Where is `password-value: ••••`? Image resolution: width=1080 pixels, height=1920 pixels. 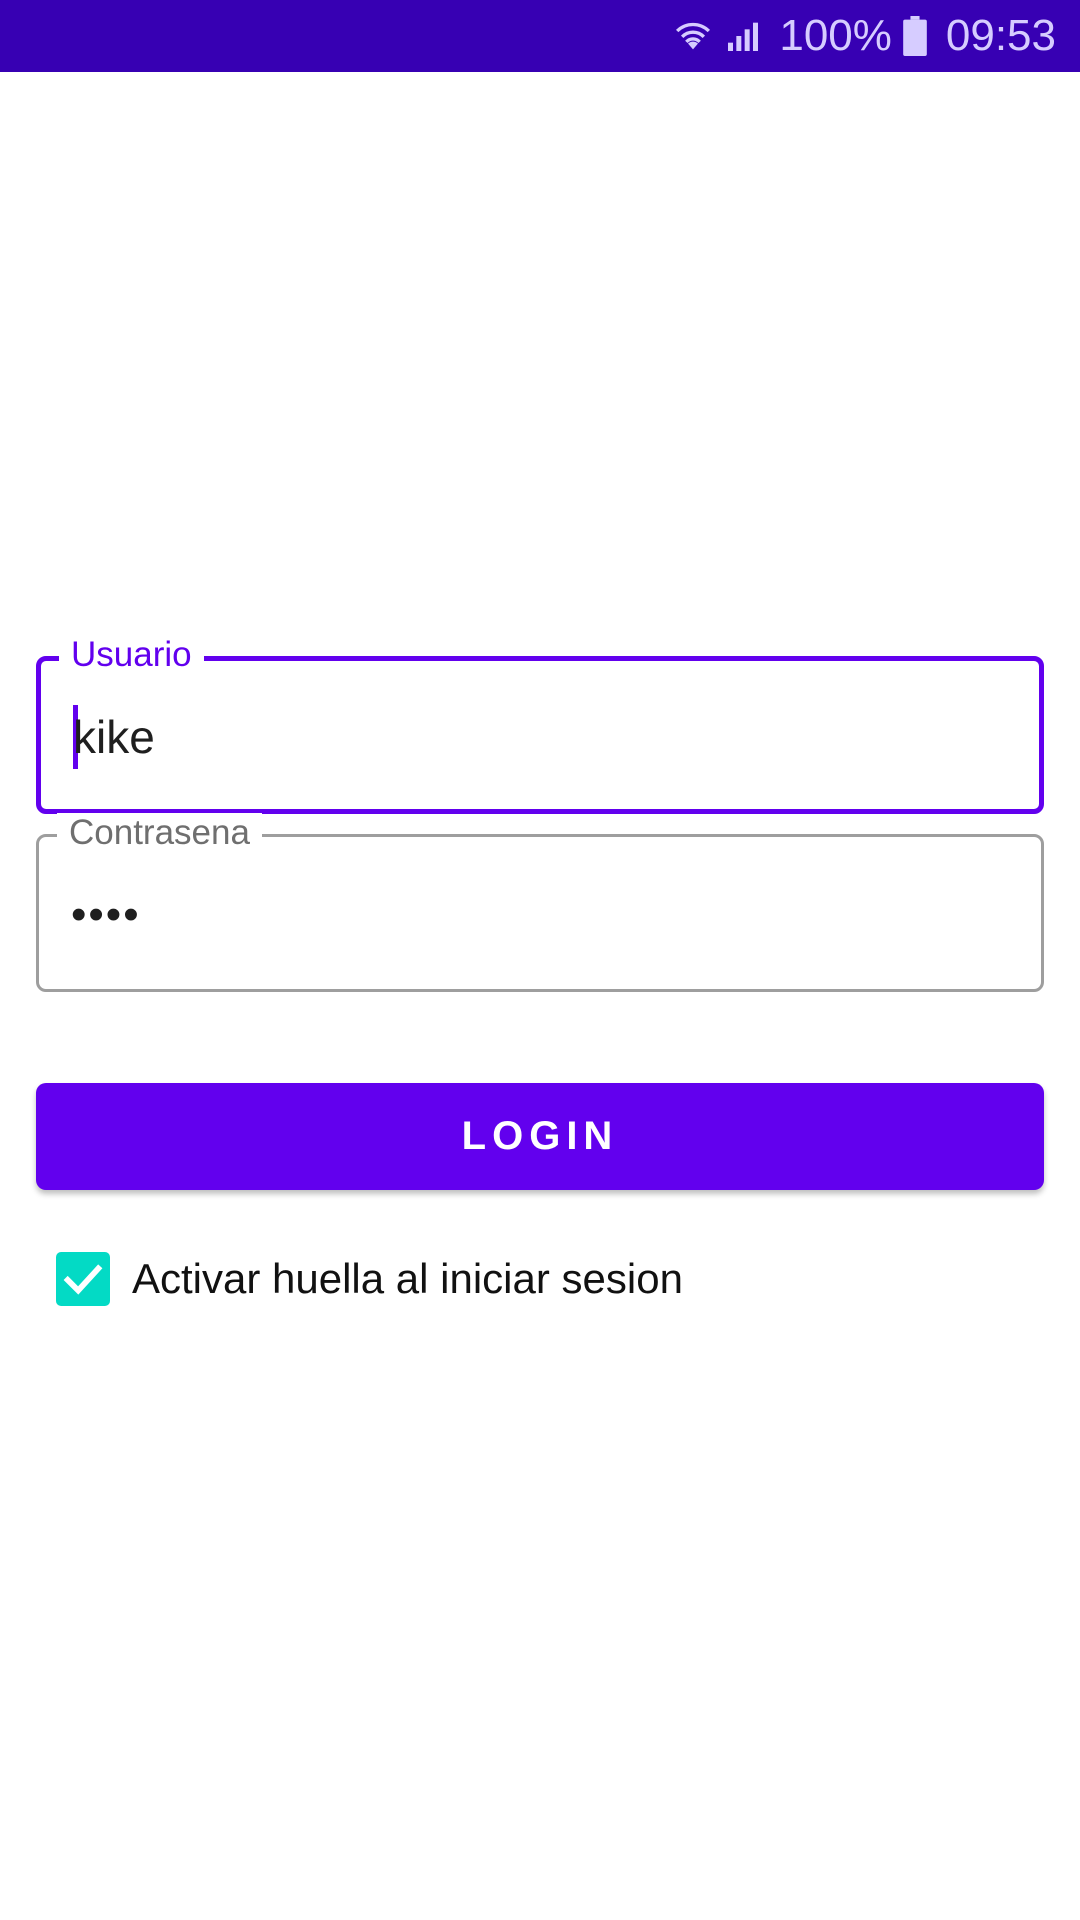 password-value: •••• is located at coordinates (106, 915).